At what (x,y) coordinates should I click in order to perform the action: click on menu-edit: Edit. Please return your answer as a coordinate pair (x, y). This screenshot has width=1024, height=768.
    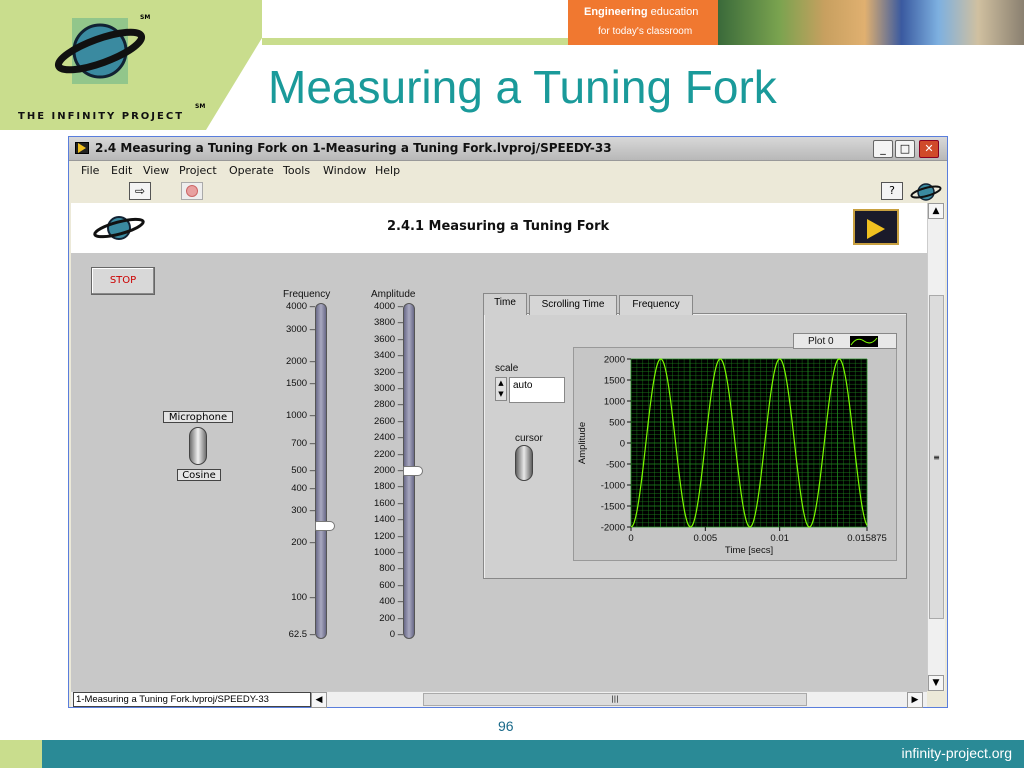
    Looking at the image, I should click on (121, 170).